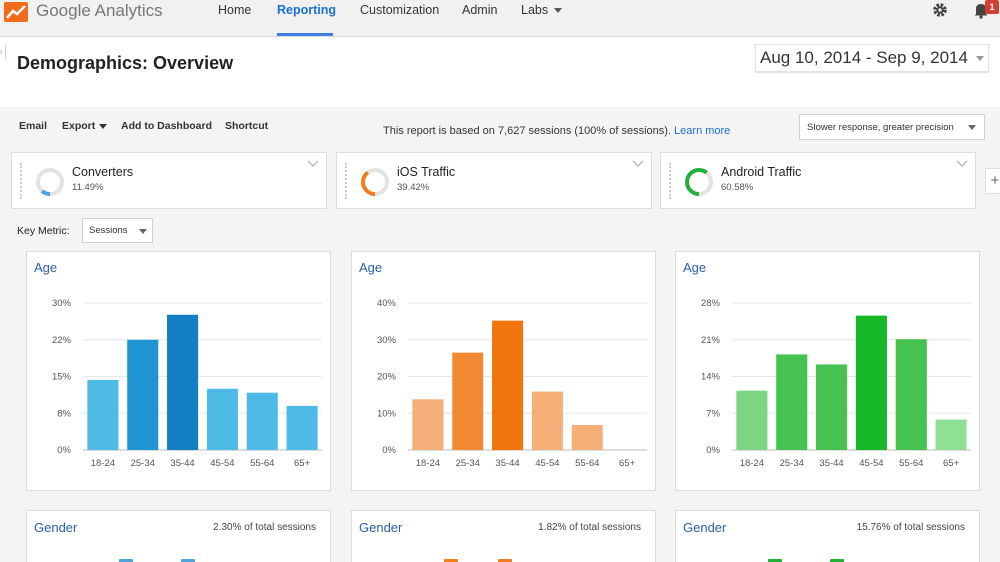  I want to click on key-metric-value: Sessions, so click(108, 230).